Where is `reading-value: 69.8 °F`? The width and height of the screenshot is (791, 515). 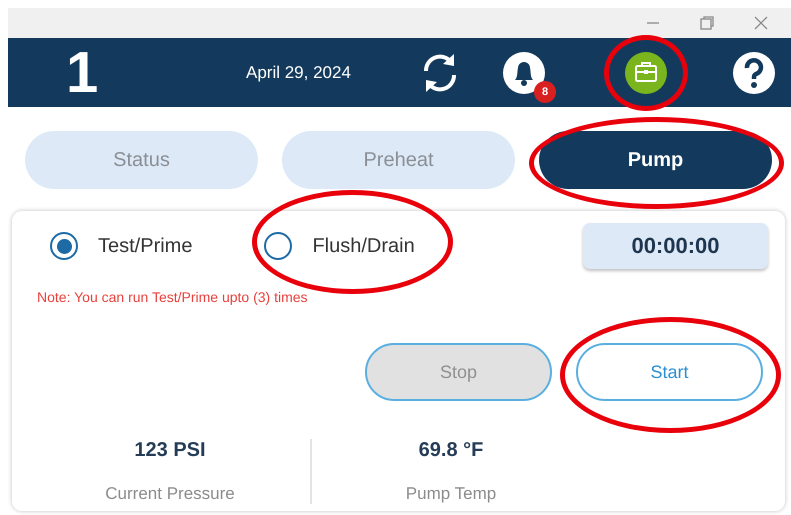 reading-value: 69.8 °F is located at coordinates (451, 450).